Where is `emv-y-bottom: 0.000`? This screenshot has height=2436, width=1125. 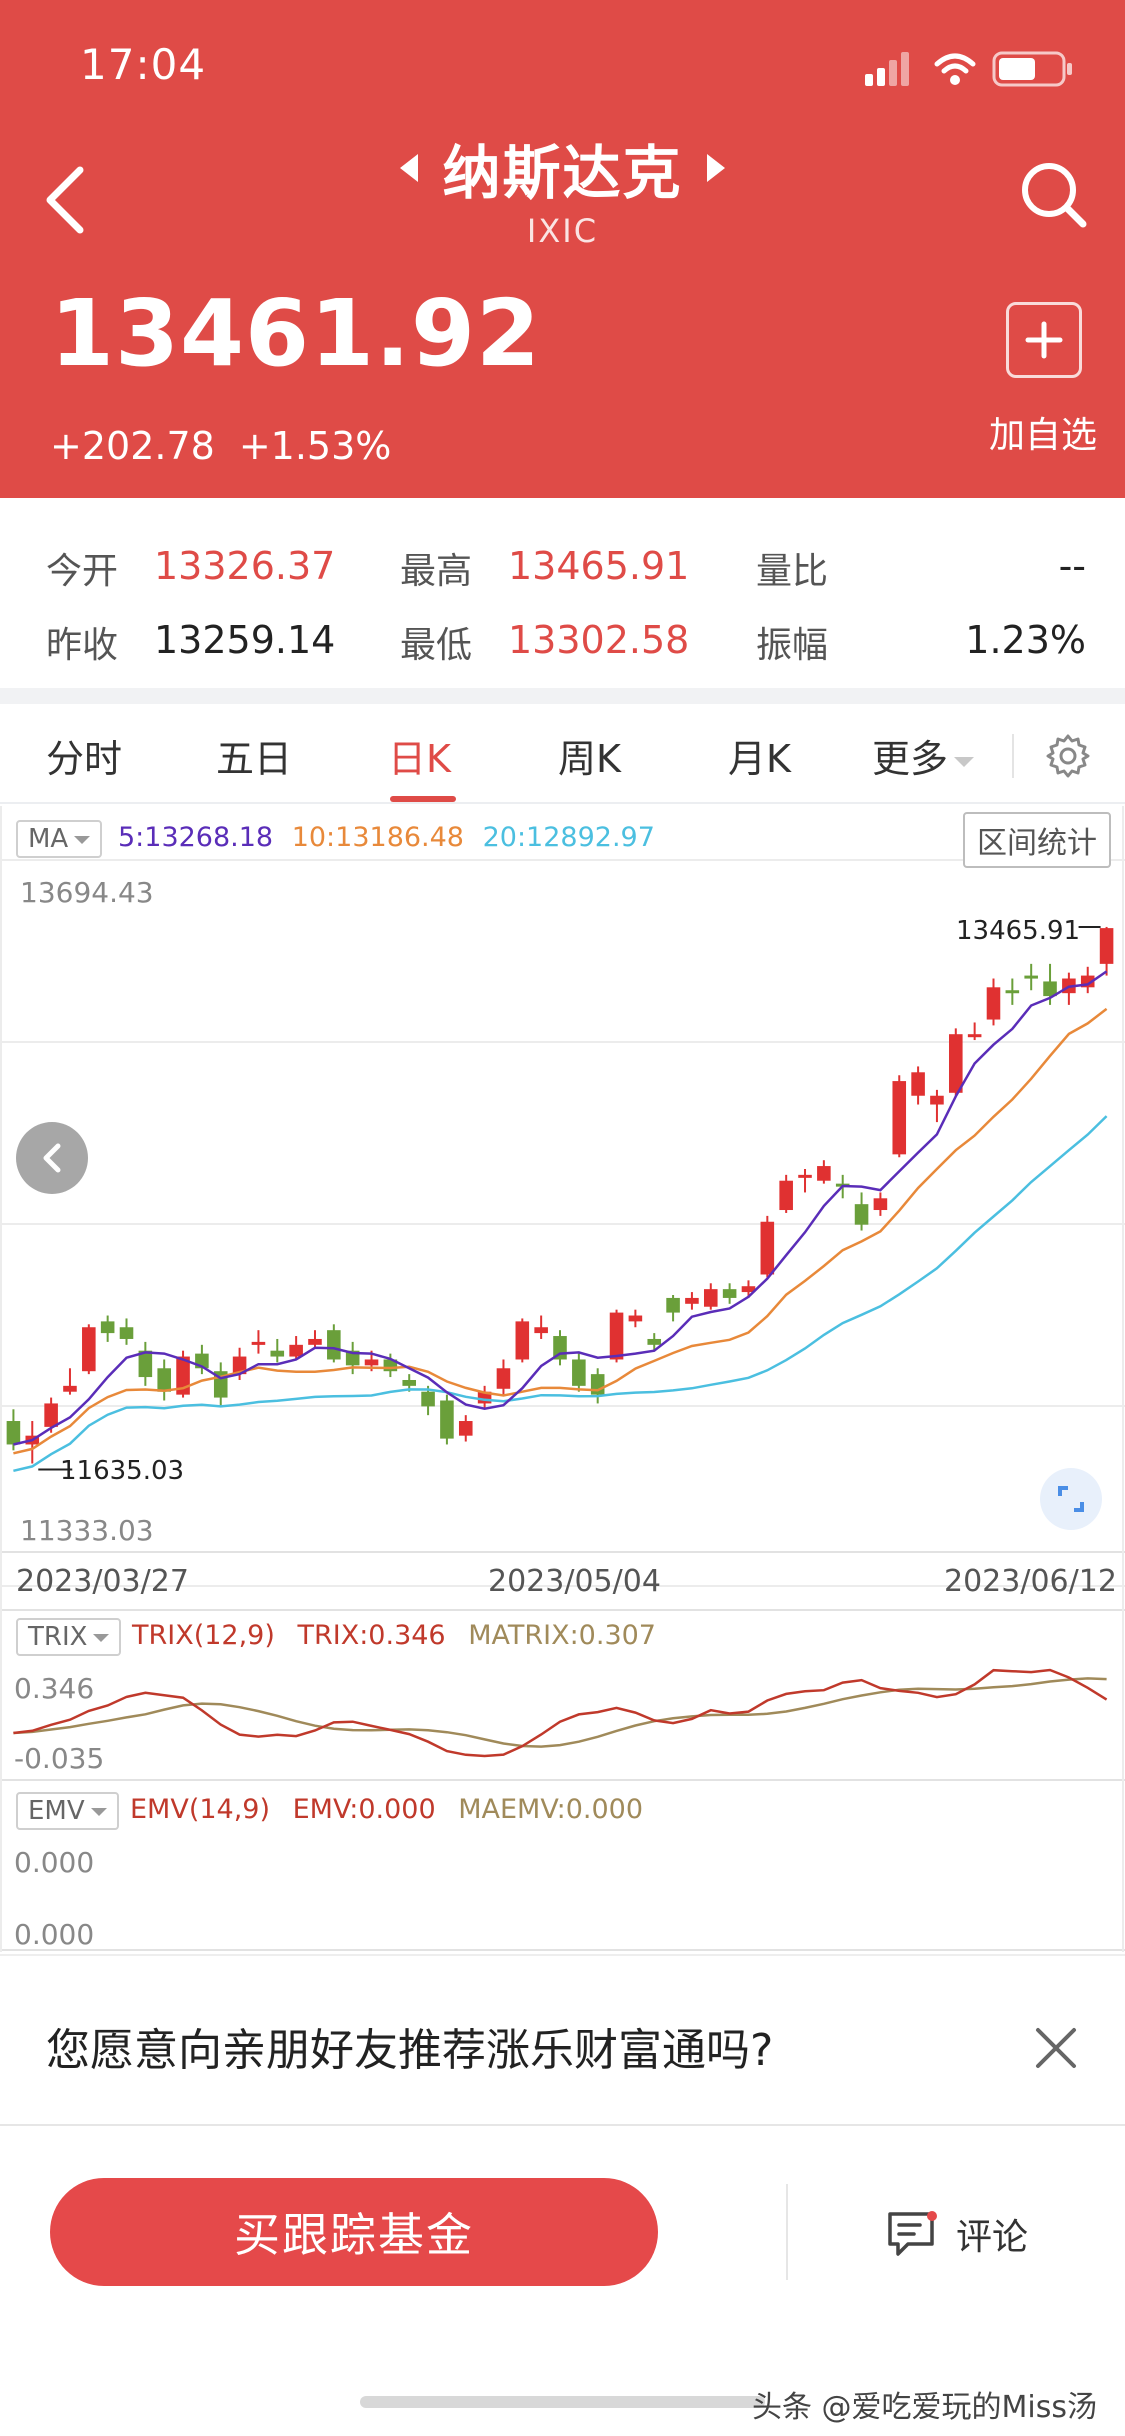
emv-y-bottom: 0.000 is located at coordinates (54, 1934).